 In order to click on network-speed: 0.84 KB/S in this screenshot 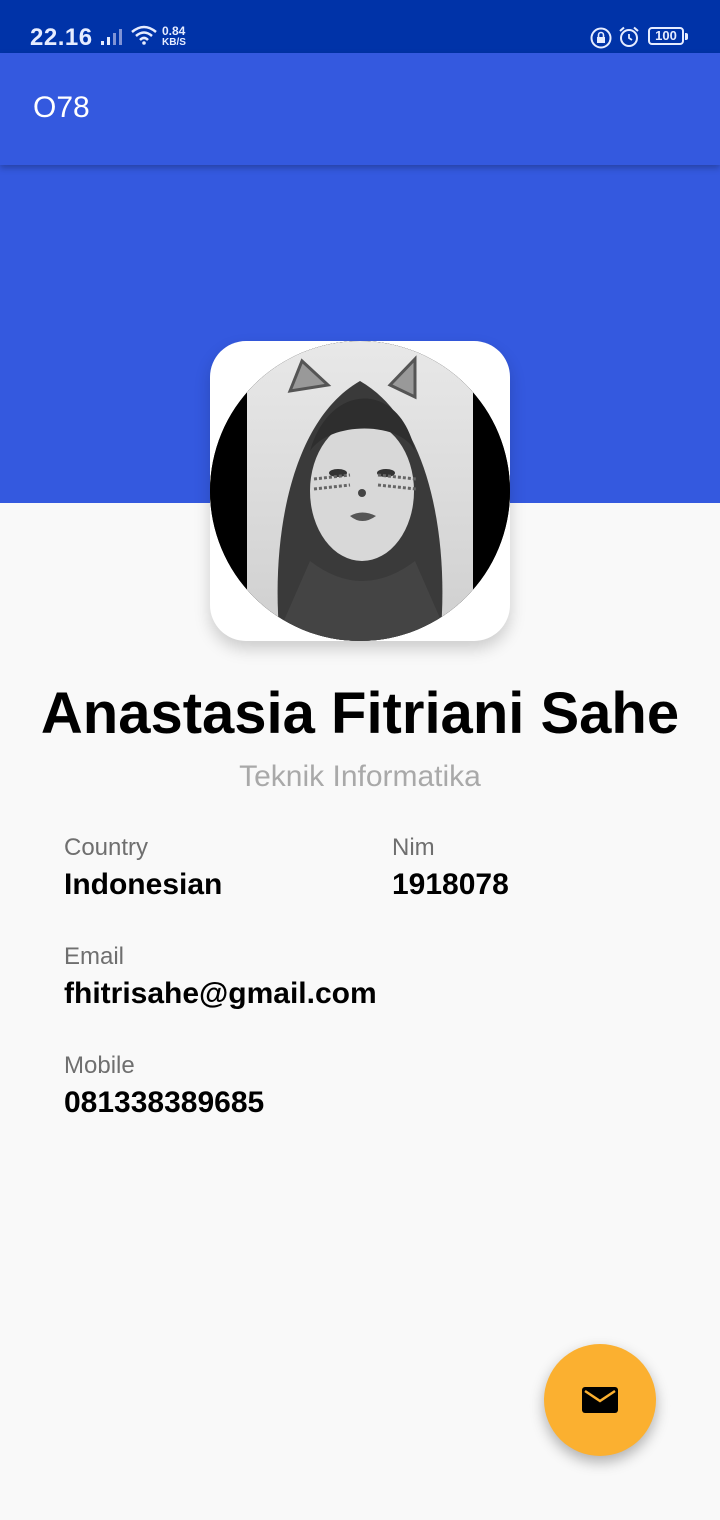, I will do `click(174, 37)`.